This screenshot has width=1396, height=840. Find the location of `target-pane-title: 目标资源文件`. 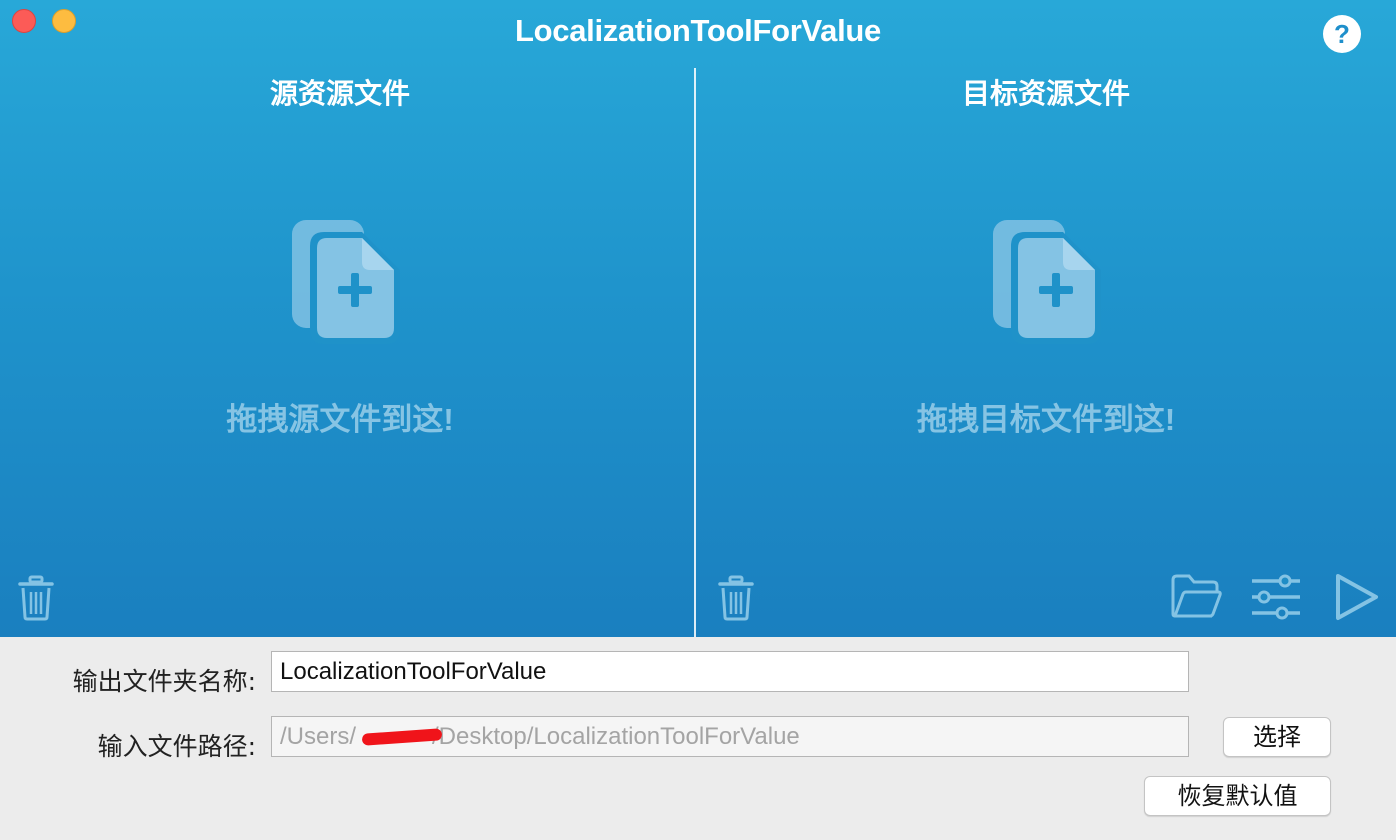

target-pane-title: 目标资源文件 is located at coordinates (1045, 93).